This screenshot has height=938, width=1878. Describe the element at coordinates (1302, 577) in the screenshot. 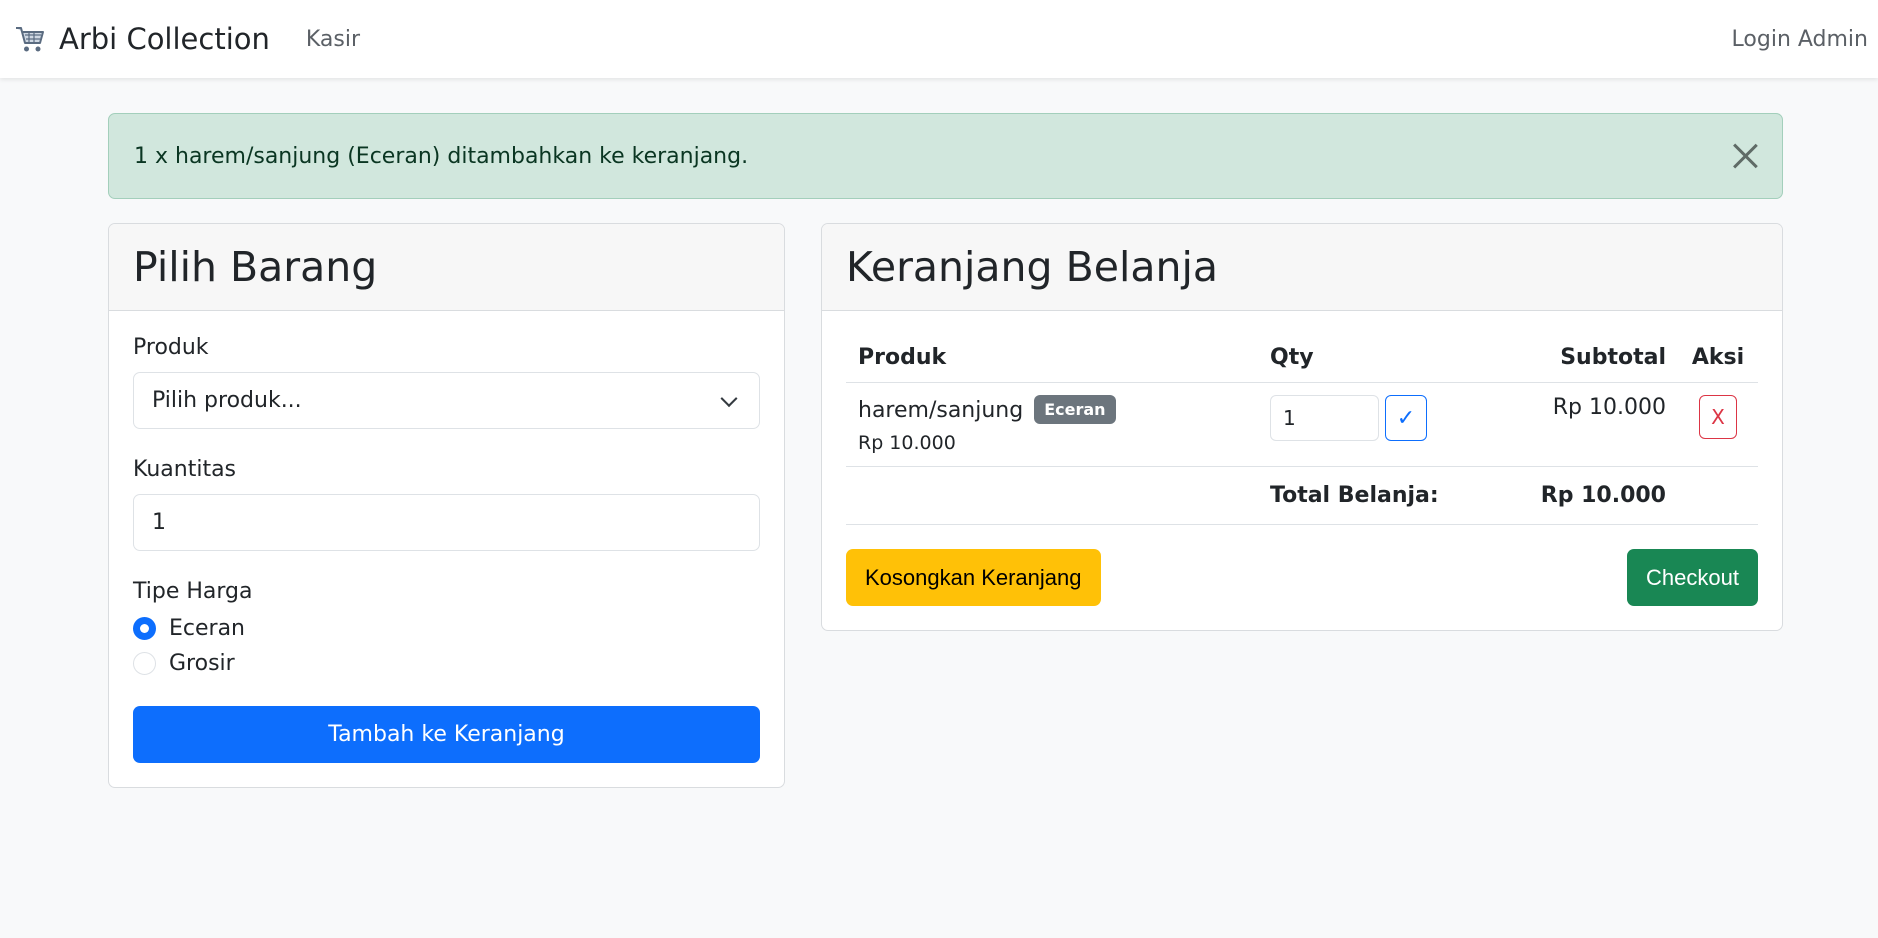

I see `cart-actions: Kosongkan Keranjang Checkout` at that location.